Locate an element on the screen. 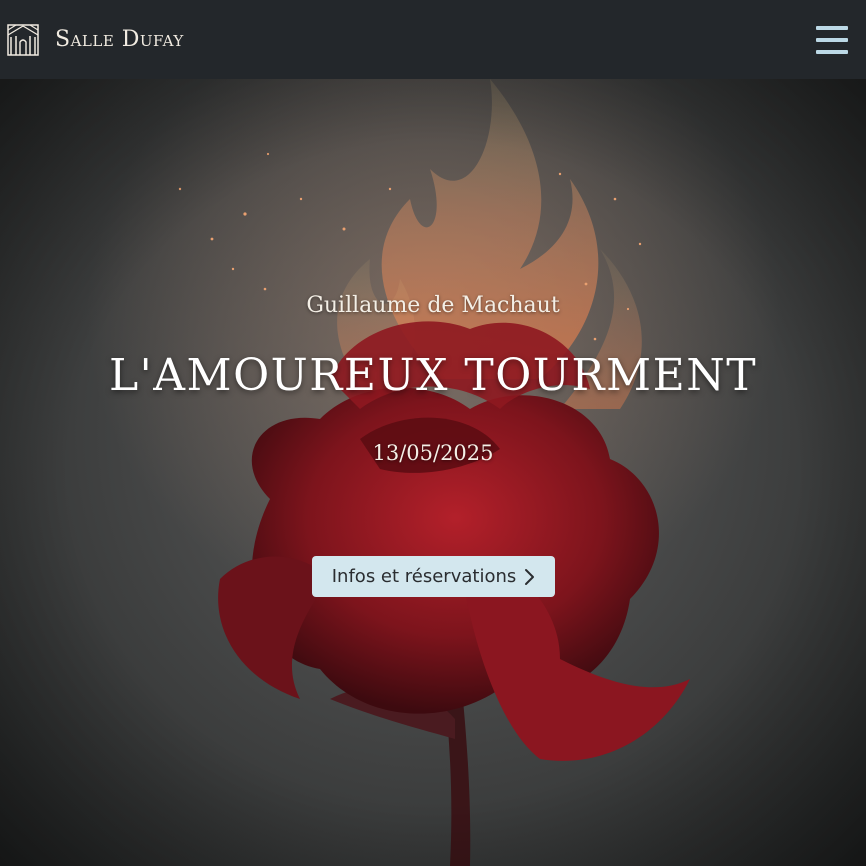 The image size is (866, 866). composer-name: Guillaume de Machaut is located at coordinates (433, 305).